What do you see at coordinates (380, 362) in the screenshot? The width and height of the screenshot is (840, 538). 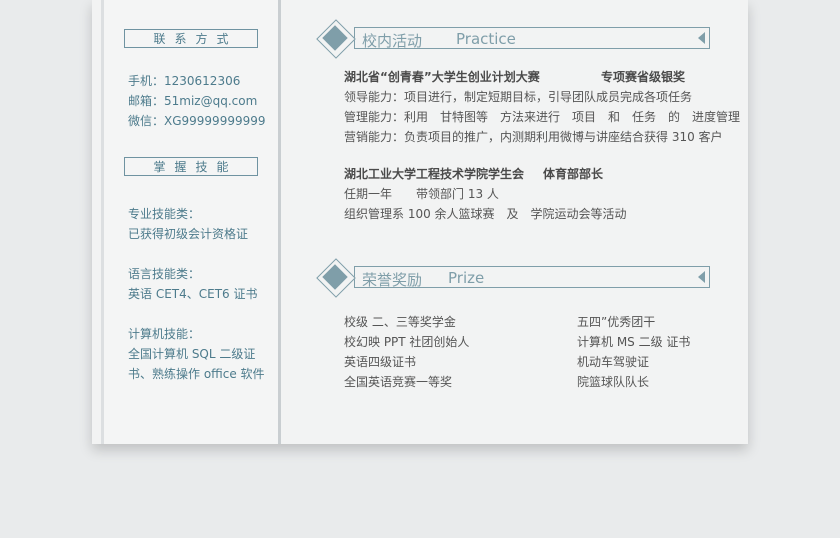 I see `prize-left-3: 英语四级证书` at bounding box center [380, 362].